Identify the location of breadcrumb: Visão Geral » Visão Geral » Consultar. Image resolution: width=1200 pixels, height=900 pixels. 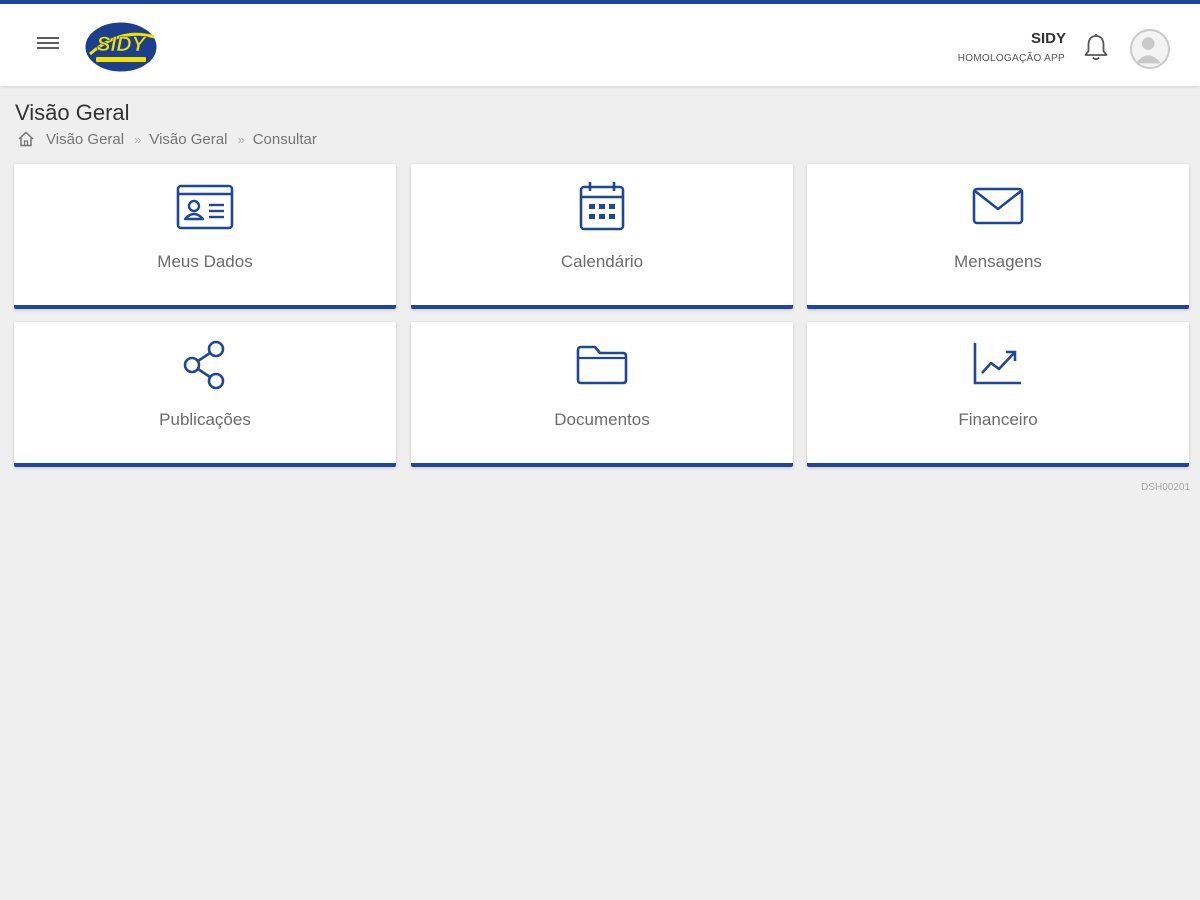
(167, 139).